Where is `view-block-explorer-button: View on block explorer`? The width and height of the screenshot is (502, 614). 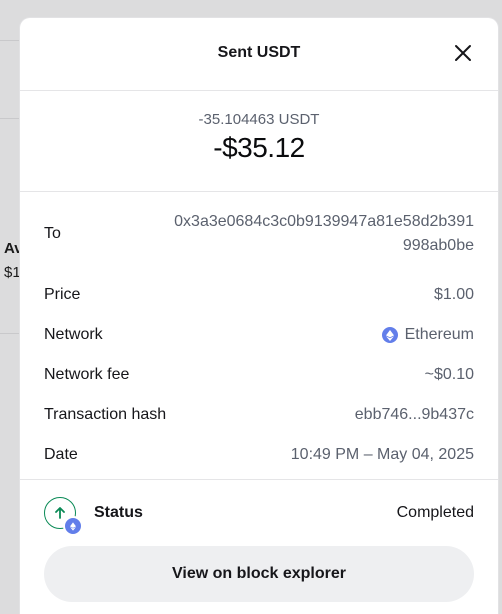 view-block-explorer-button: View on block explorer is located at coordinates (259, 574).